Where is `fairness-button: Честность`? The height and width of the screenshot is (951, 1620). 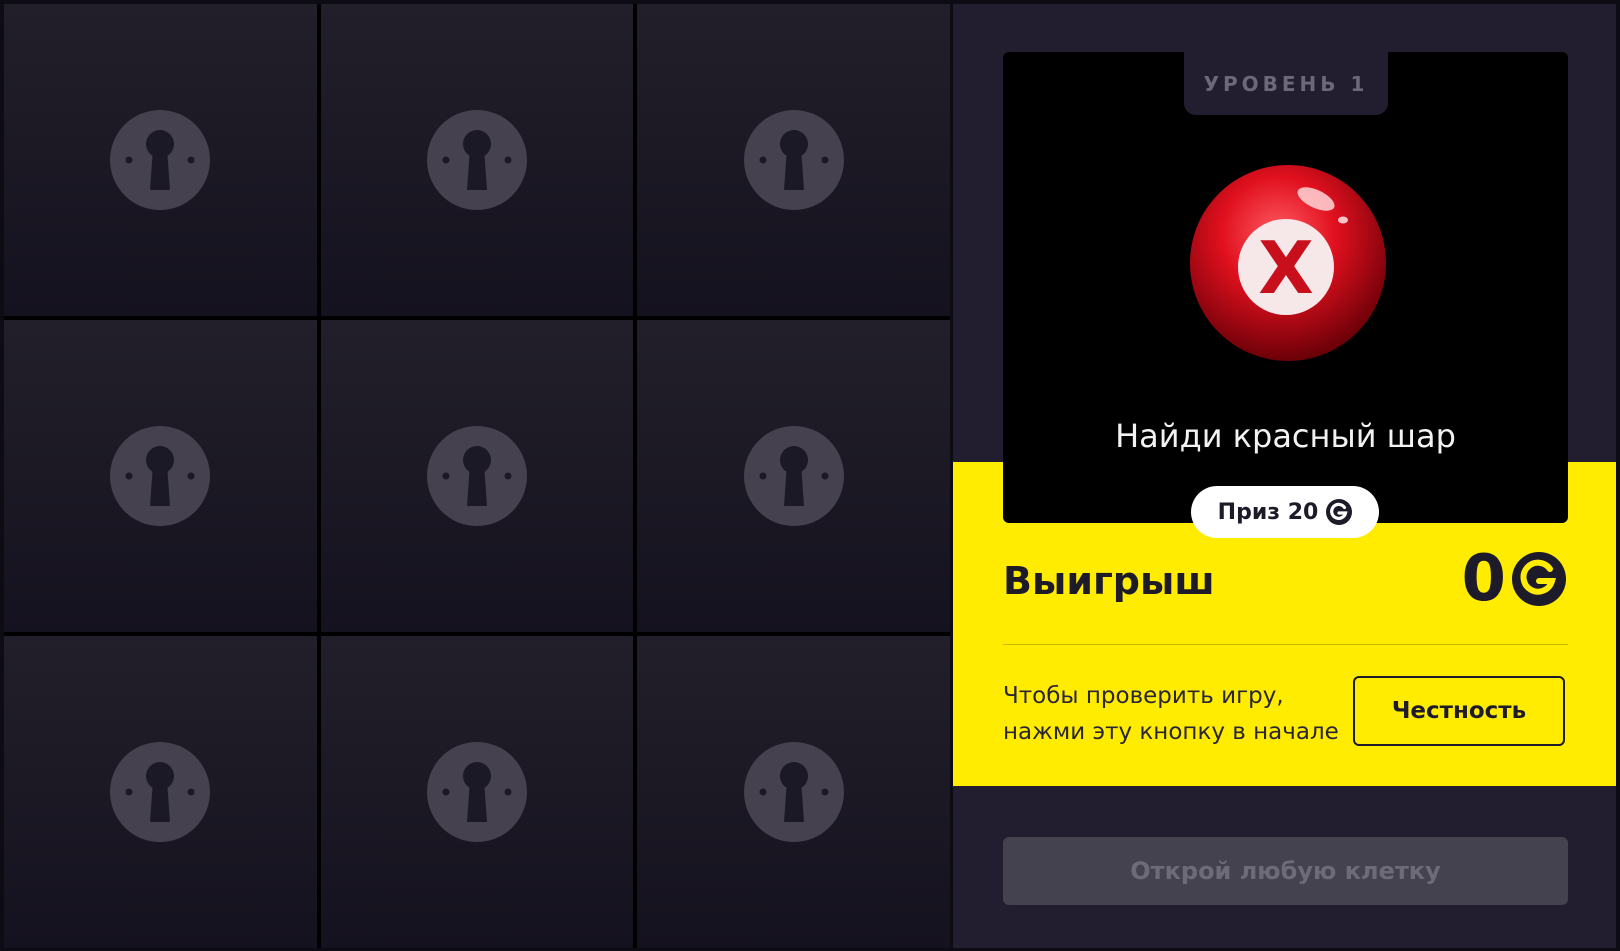
fairness-button: Честность is located at coordinates (1459, 711).